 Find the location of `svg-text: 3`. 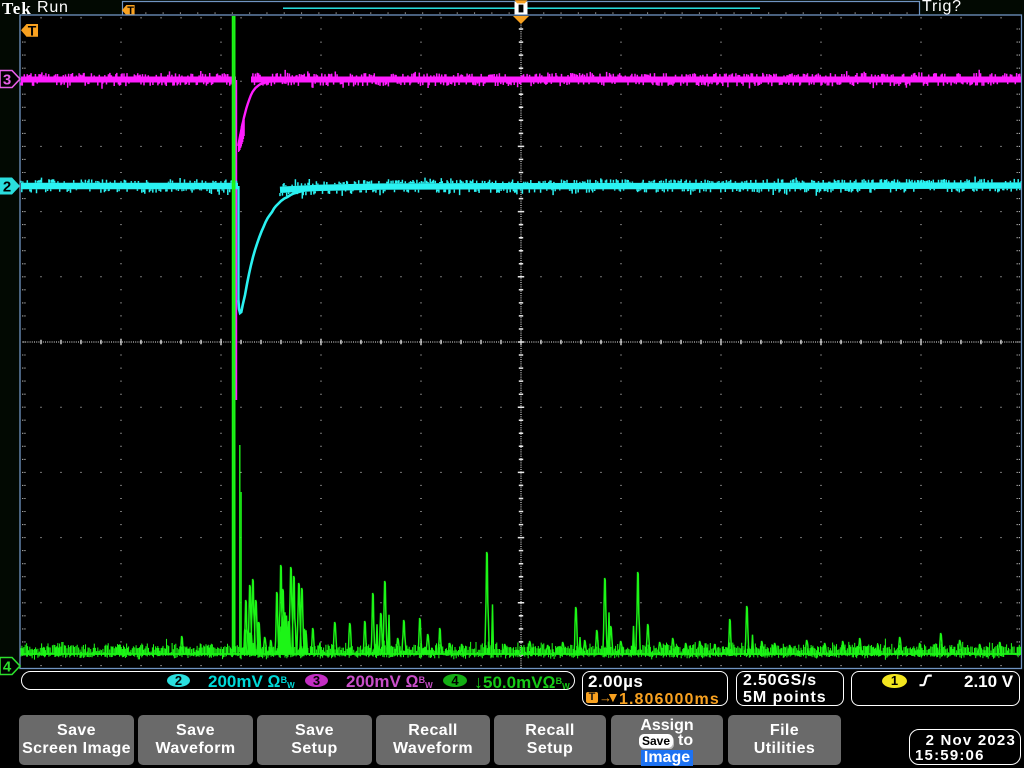

svg-text: 3 is located at coordinates (7, 80).